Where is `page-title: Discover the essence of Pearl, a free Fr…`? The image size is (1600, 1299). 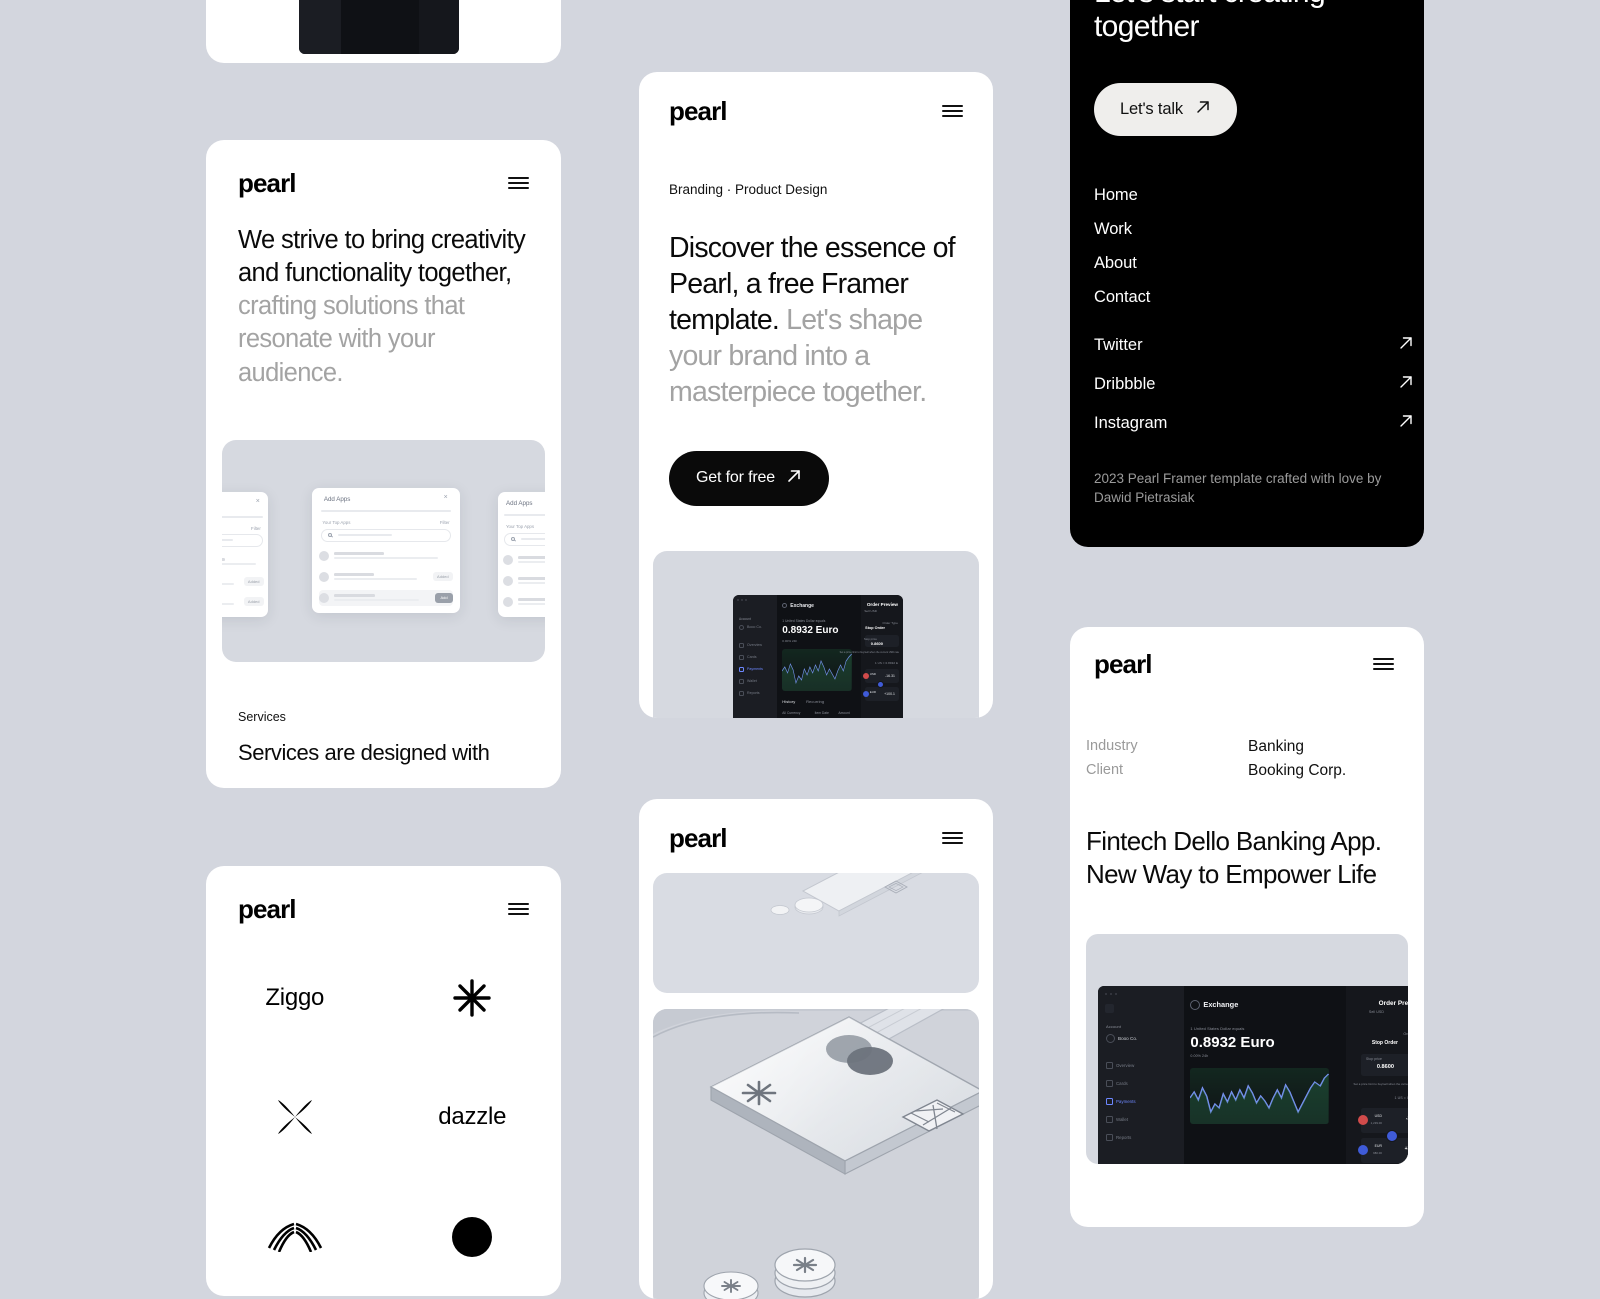
page-title: Discover the essence of Pearl, a free Fr… is located at coordinates (816, 321).